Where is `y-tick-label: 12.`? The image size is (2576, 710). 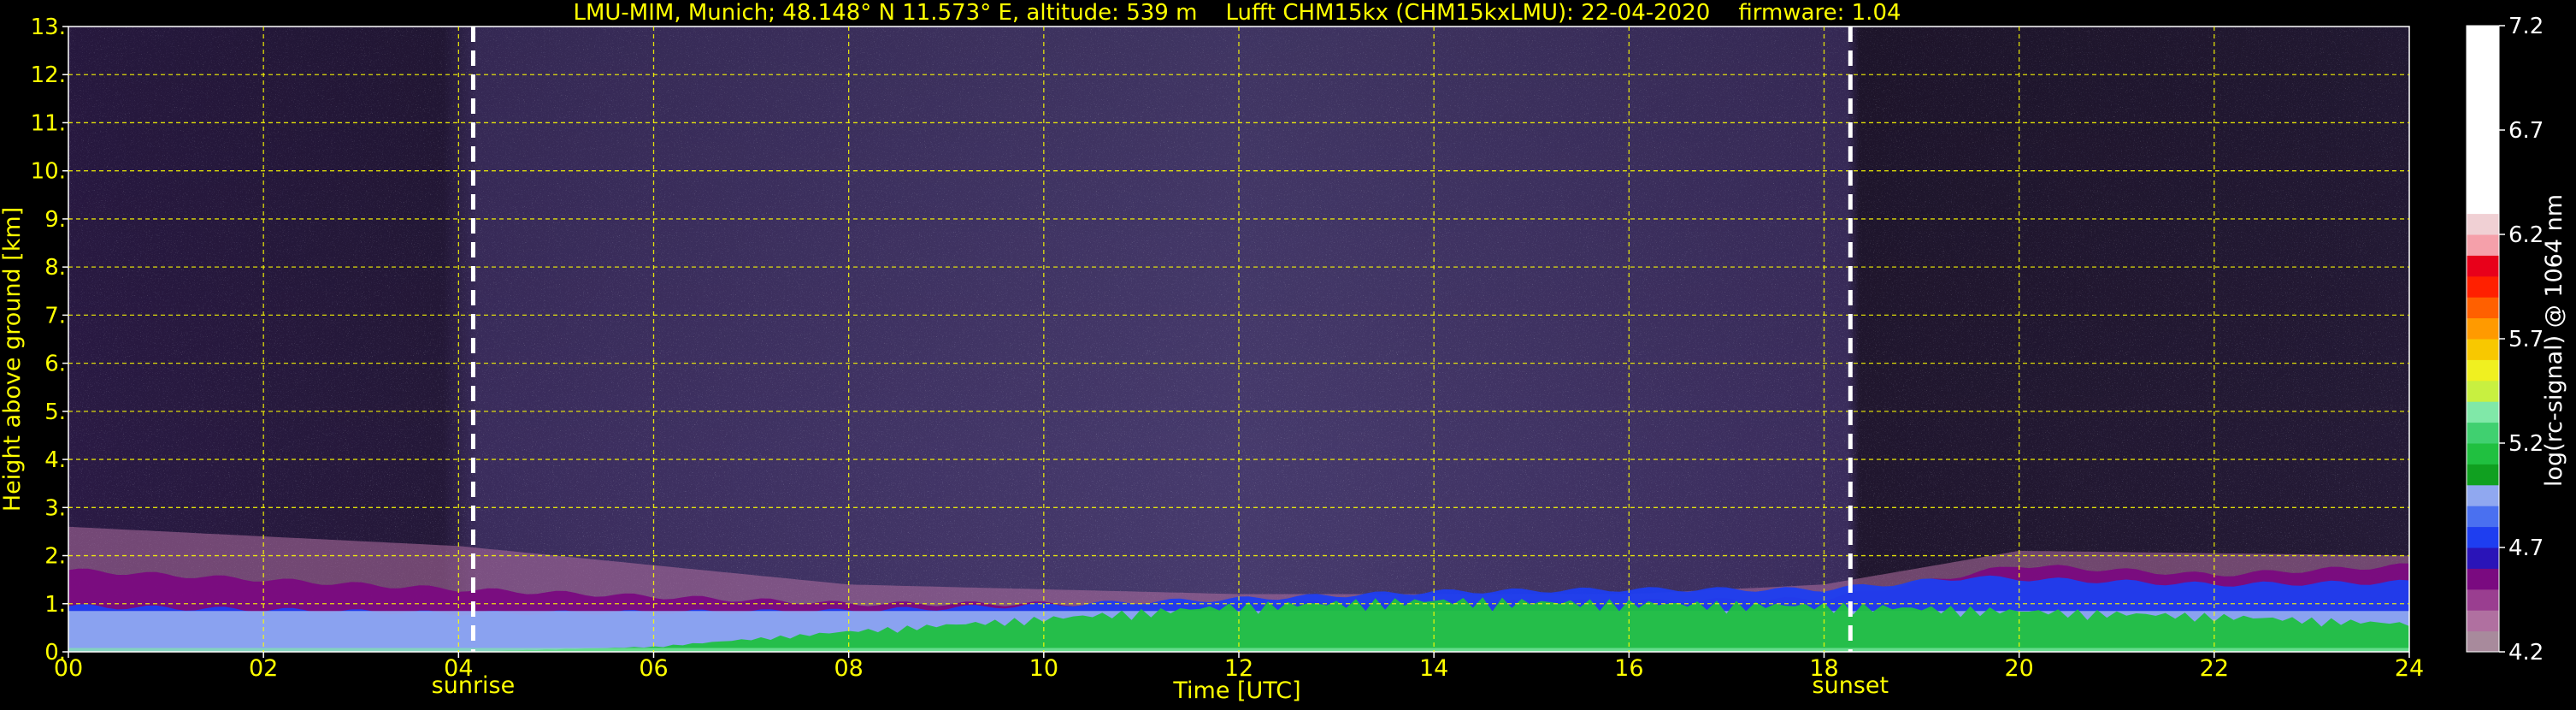 y-tick-label: 12. is located at coordinates (48, 75).